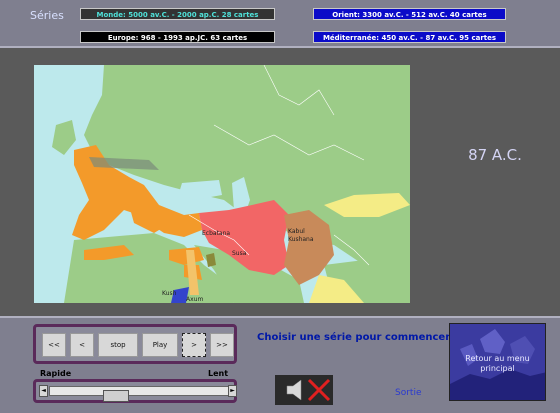 This screenshot has width=560, height=413. Describe the element at coordinates (301, 239) in the screenshot. I see `map-label-kushana: Kushana` at that location.